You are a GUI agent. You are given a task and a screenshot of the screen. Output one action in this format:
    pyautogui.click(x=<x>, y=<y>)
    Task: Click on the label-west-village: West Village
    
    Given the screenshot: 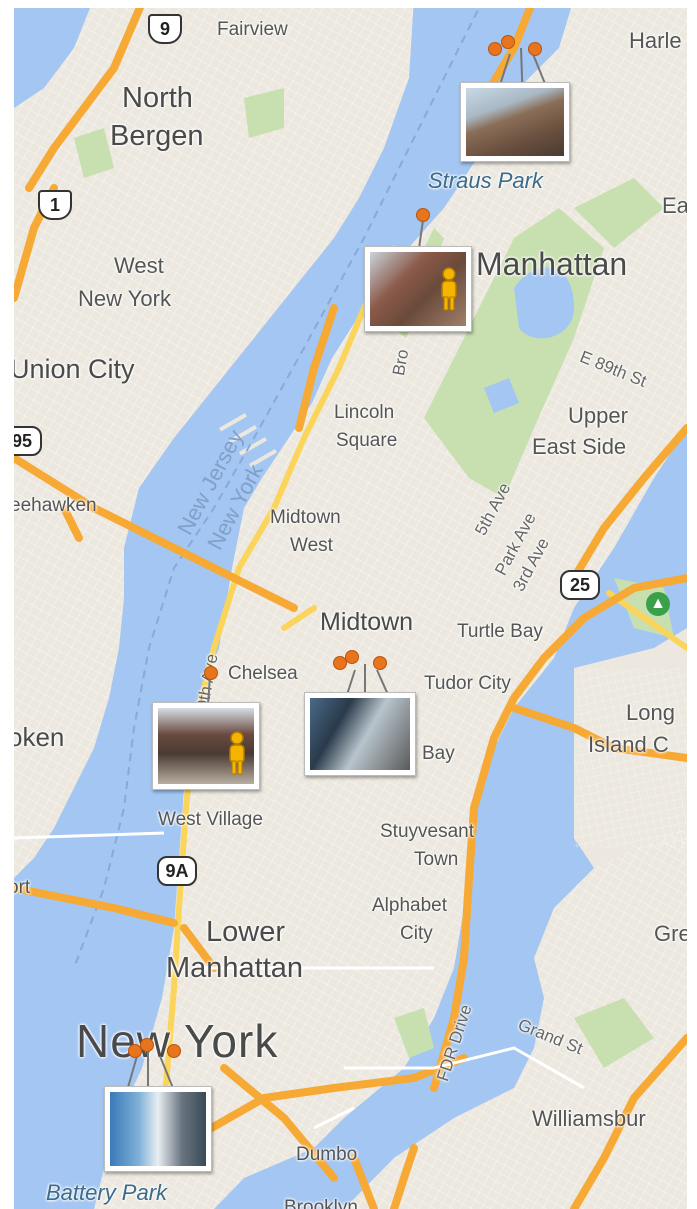 What is the action you would take?
    pyautogui.click(x=210, y=819)
    